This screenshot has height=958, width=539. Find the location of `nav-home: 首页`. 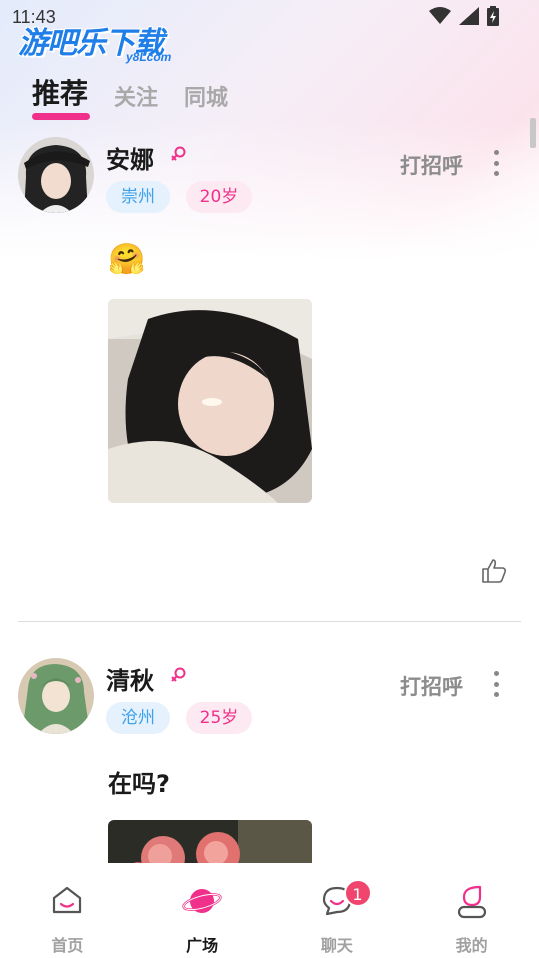

nav-home: 首页 is located at coordinates (67, 910).